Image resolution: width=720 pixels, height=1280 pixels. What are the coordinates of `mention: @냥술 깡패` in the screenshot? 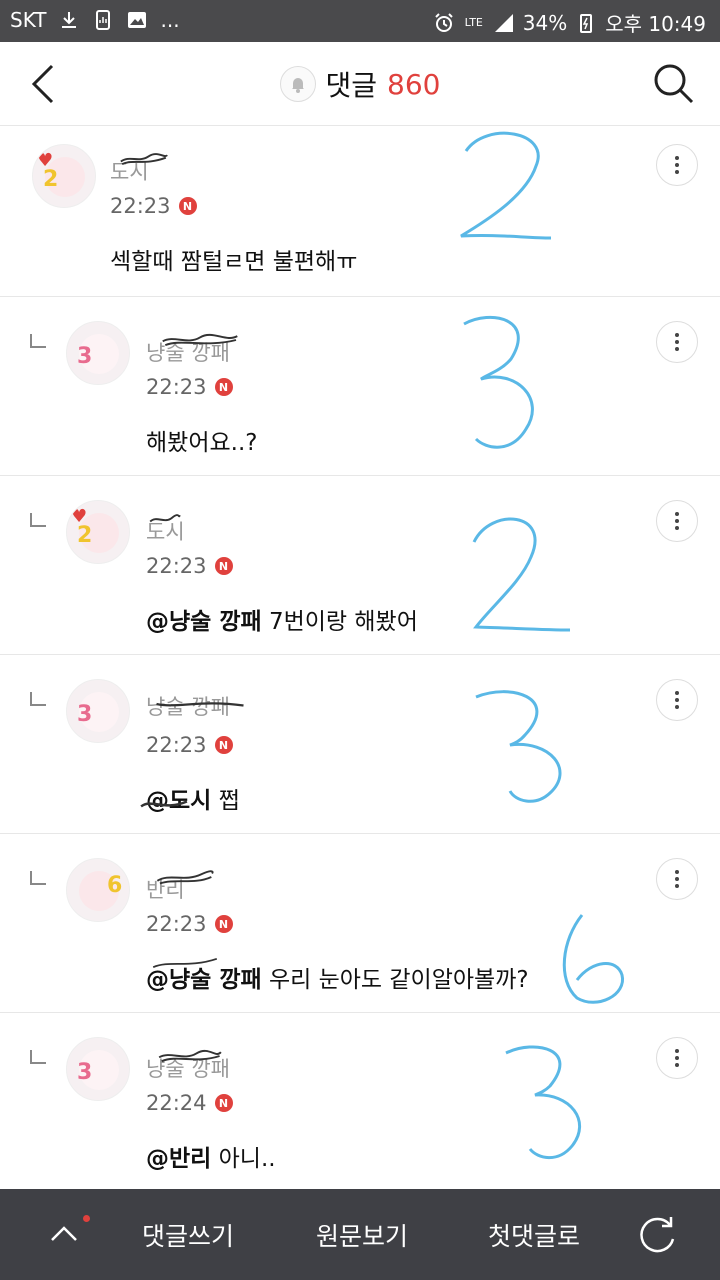 It's located at (204, 622).